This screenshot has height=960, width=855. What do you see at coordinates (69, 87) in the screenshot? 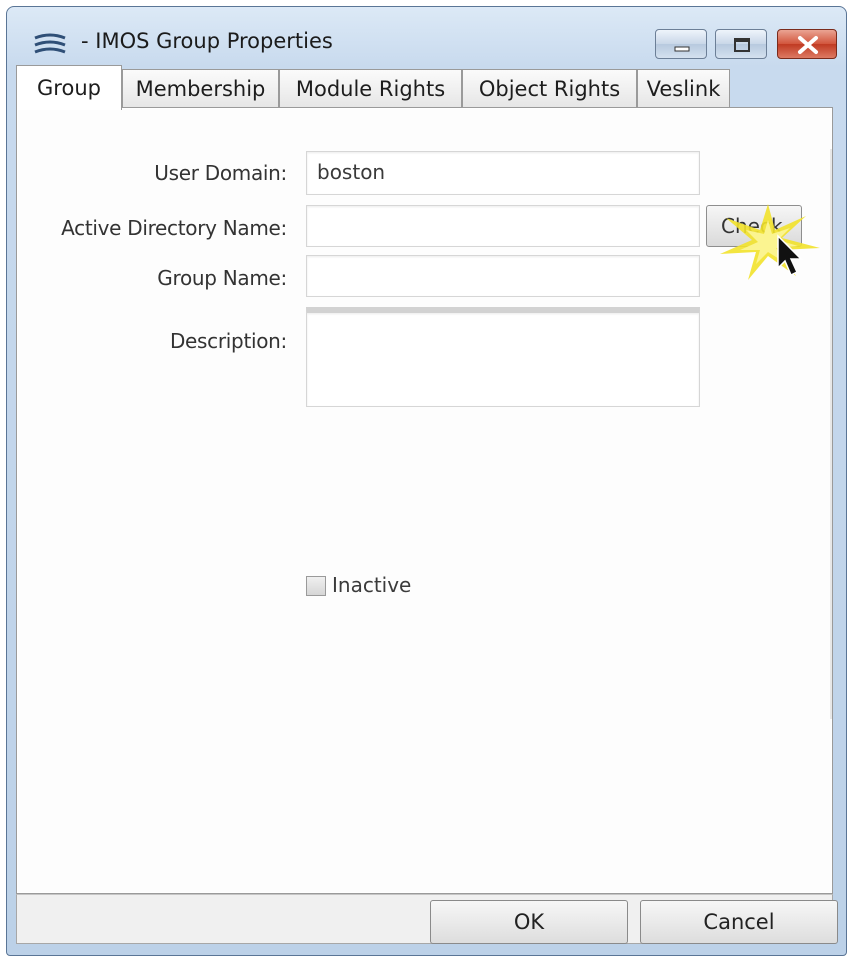
I see `tab-group: Group` at bounding box center [69, 87].